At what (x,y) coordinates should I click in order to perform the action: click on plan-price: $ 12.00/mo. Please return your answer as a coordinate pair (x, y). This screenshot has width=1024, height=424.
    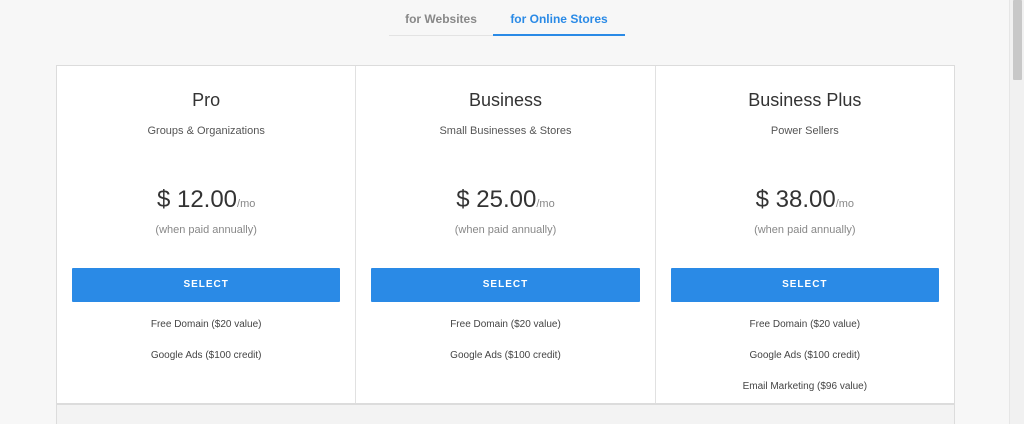
    Looking at the image, I should click on (206, 200).